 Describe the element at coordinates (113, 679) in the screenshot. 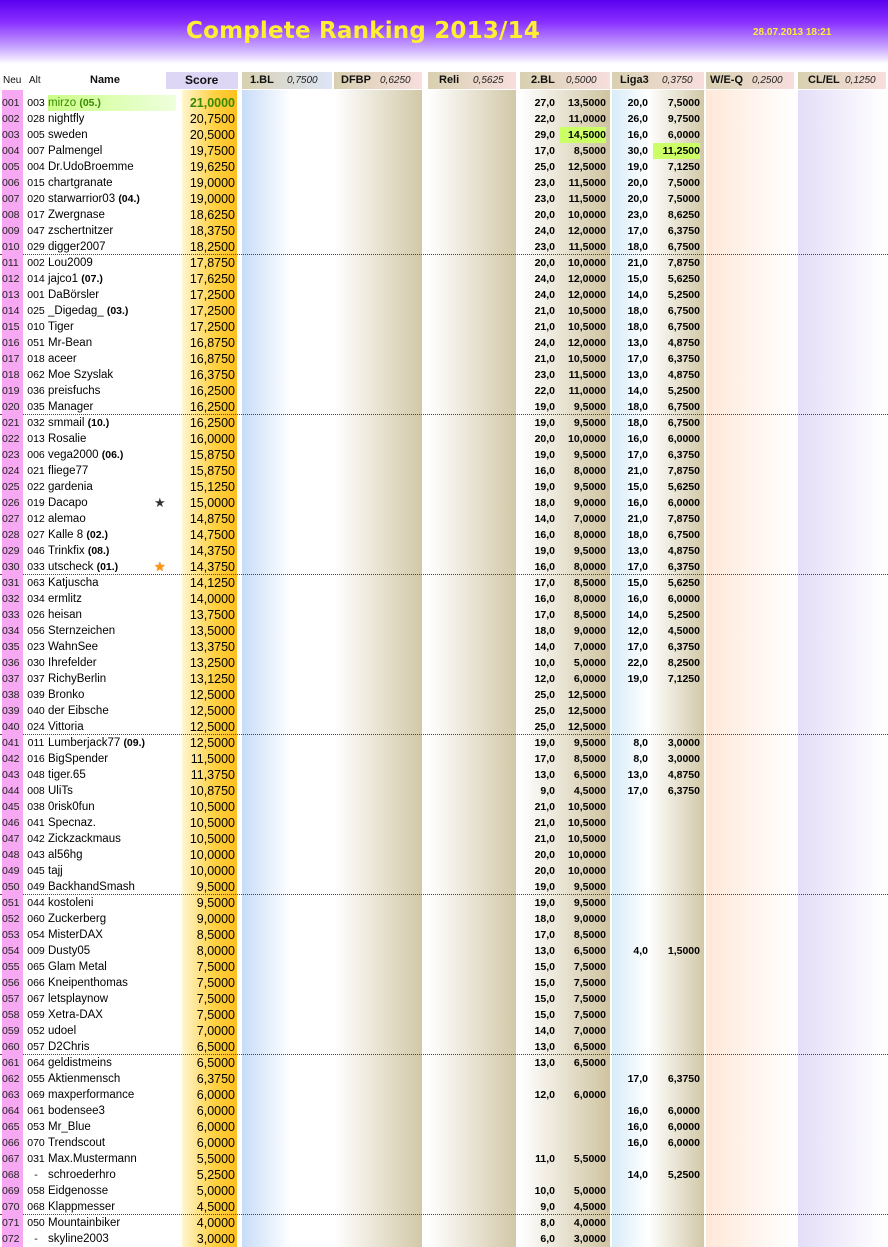

I see `player-name: RichyBerlin` at that location.